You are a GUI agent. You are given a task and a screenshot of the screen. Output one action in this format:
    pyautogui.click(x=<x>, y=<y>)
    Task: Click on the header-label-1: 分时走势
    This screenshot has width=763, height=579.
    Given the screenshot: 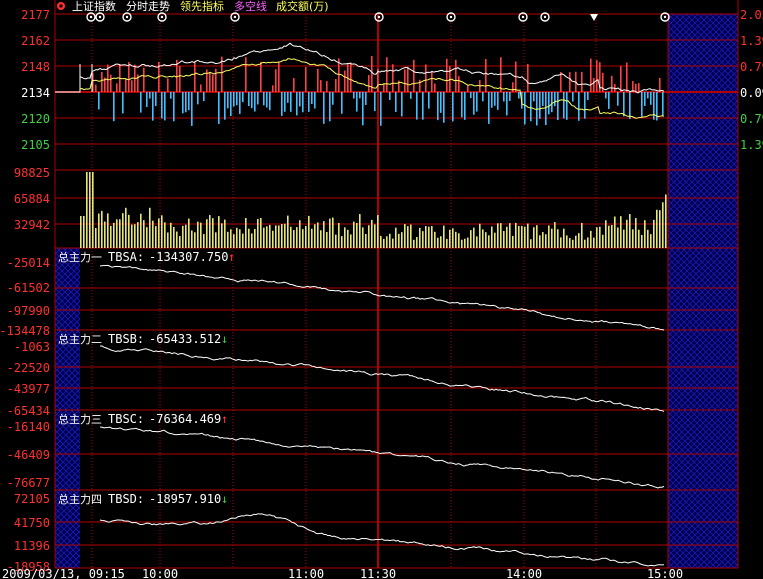 What is the action you would take?
    pyautogui.click(x=148, y=6)
    